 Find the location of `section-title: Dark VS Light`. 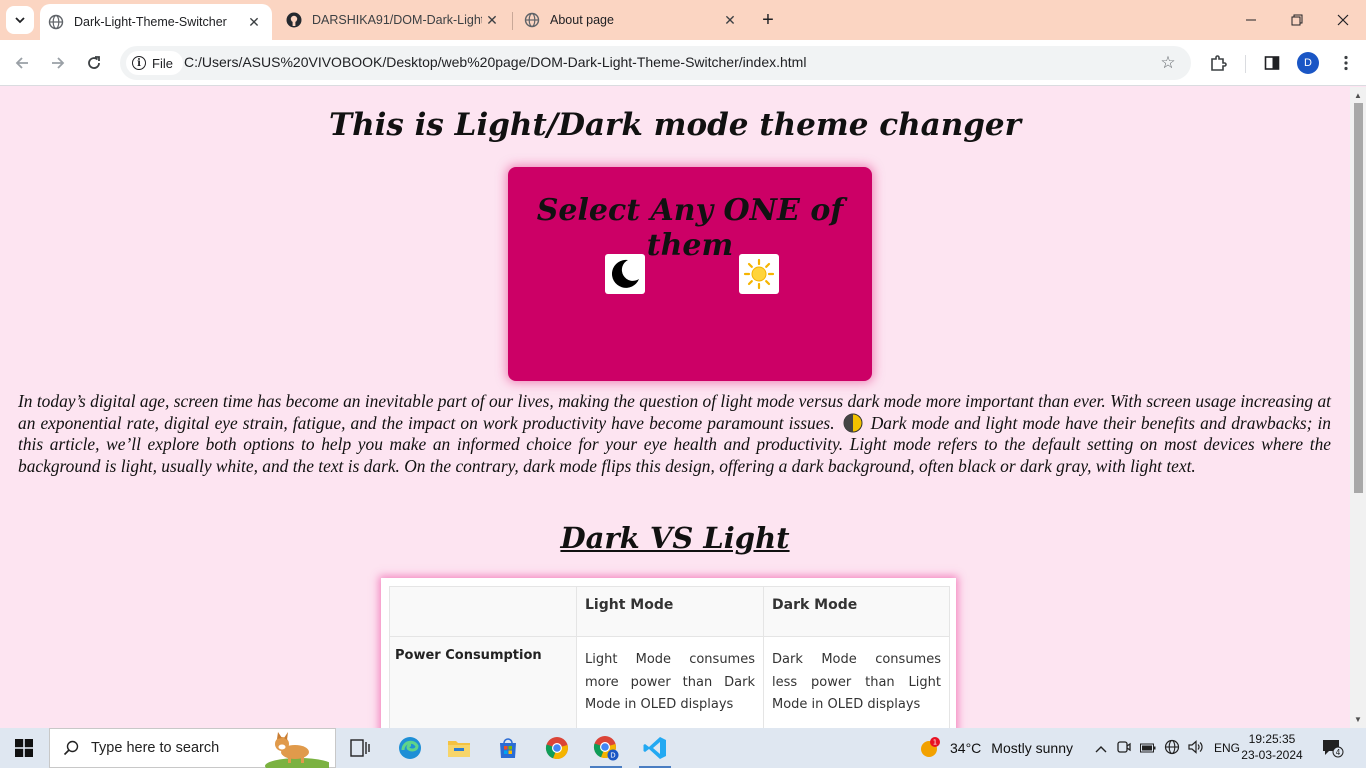

section-title: Dark VS Light is located at coordinates (675, 538).